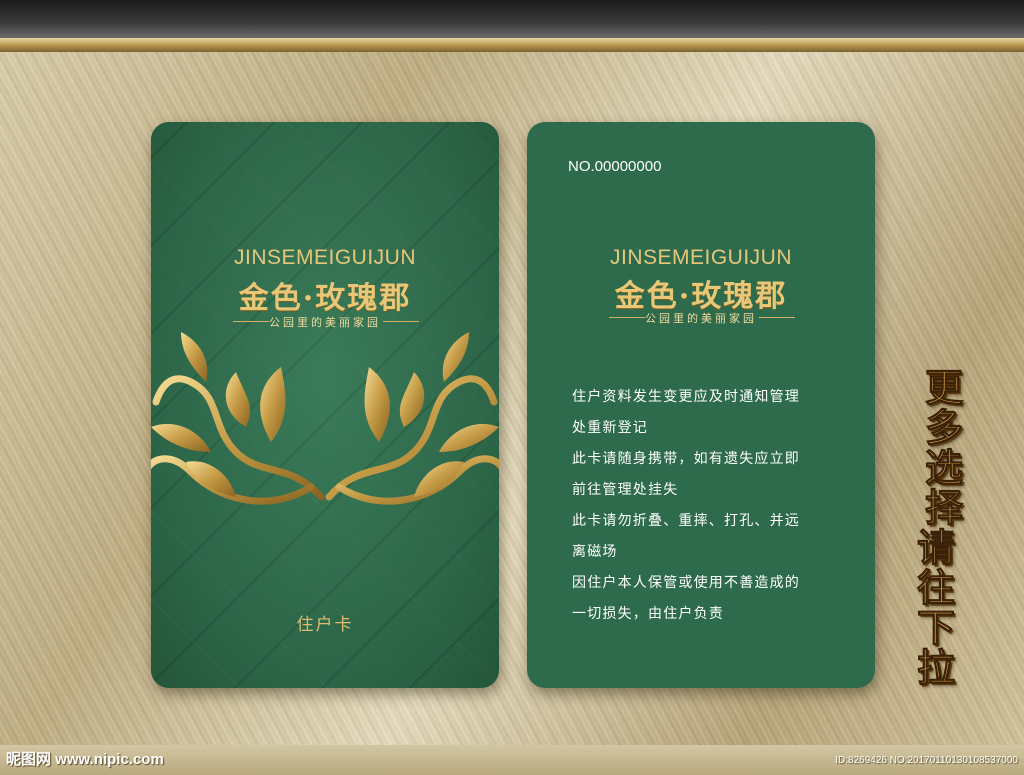  I want to click on card-type-label: 住户卡, so click(325, 625).